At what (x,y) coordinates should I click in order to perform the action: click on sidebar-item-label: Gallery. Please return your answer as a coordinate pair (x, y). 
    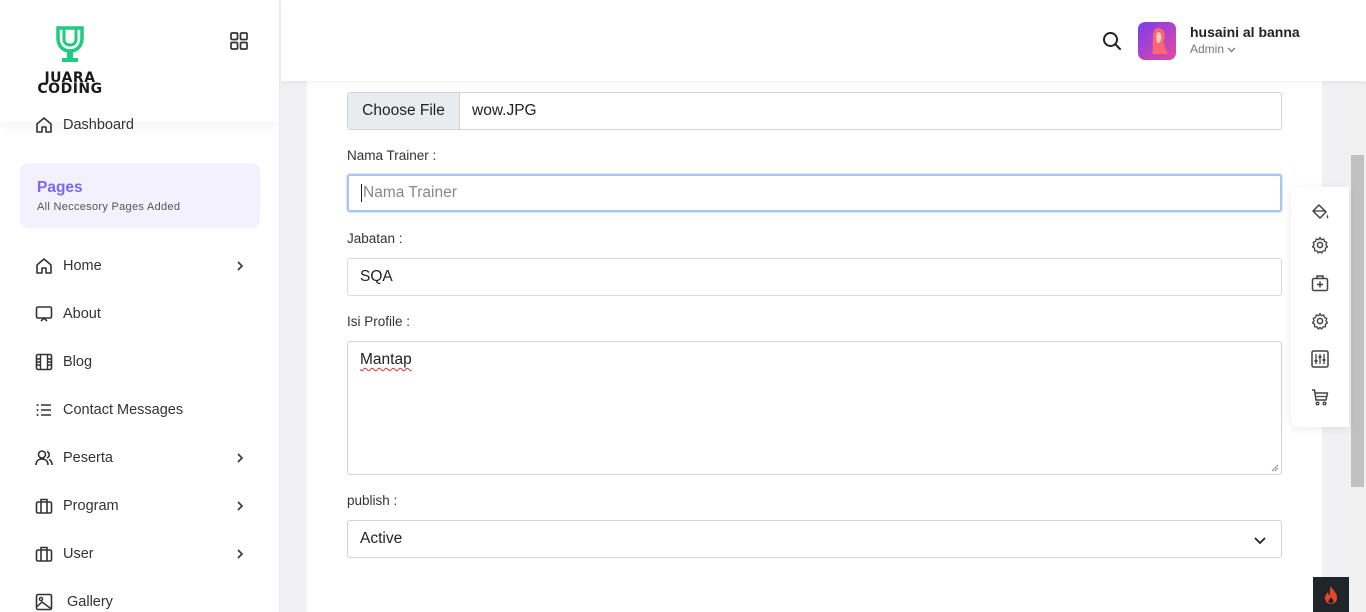
    Looking at the image, I should click on (90, 602).